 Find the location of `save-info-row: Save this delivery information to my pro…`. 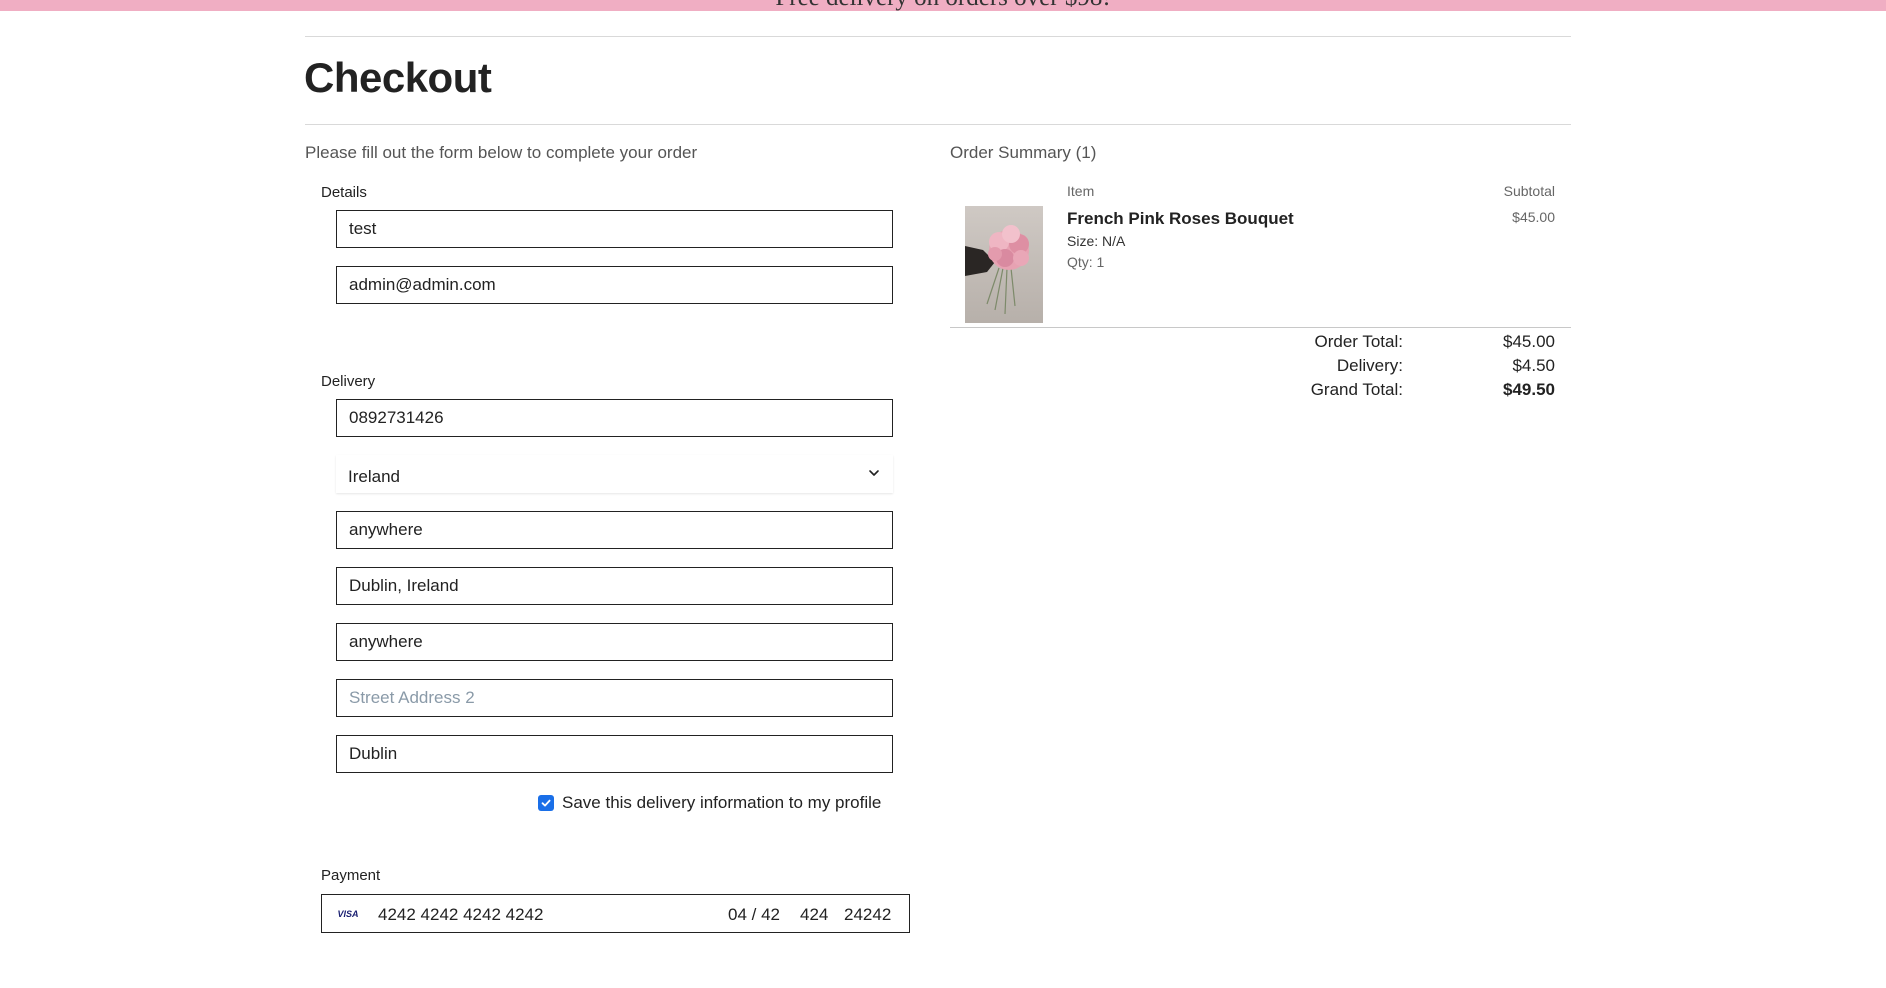

save-info-row: Save this delivery information to my pro… is located at coordinates (709, 803).